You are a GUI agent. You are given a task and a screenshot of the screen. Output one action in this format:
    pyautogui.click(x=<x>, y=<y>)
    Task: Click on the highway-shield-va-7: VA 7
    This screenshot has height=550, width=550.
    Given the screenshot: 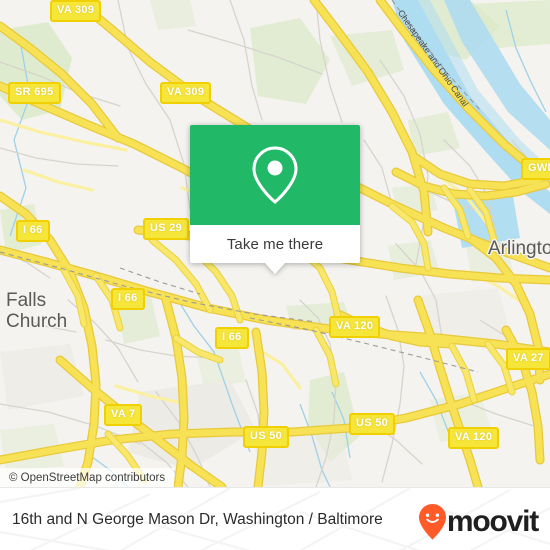 What is the action you would take?
    pyautogui.click(x=123, y=415)
    